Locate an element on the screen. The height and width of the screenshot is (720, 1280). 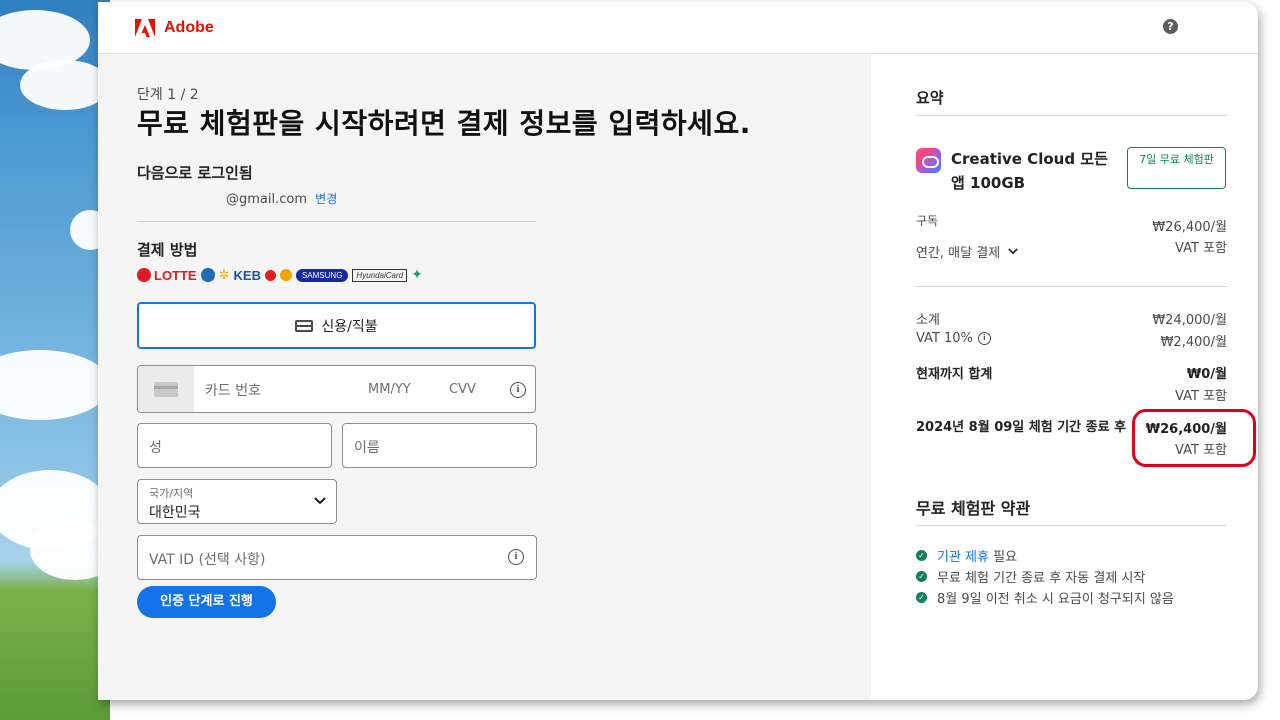
page-title: 무료 체험판을 시작하려면 결제 정보를 입력하세요. is located at coordinates (444, 123).